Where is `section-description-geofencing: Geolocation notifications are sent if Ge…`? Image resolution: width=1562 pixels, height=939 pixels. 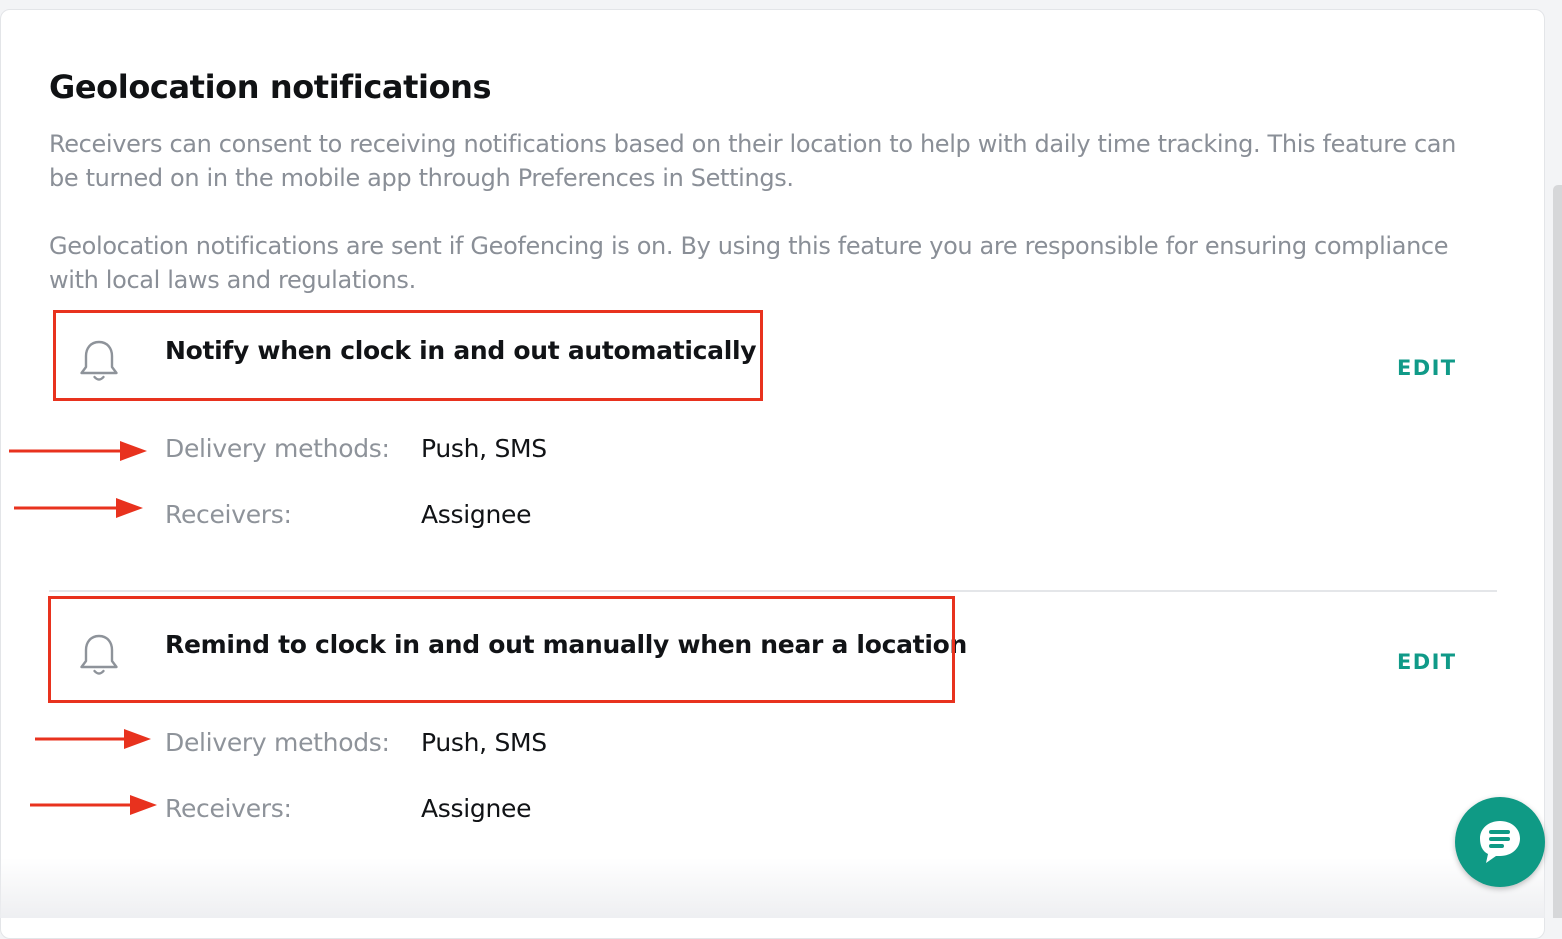 section-description-geofencing: Geolocation notifications are sent if Ge… is located at coordinates (749, 263).